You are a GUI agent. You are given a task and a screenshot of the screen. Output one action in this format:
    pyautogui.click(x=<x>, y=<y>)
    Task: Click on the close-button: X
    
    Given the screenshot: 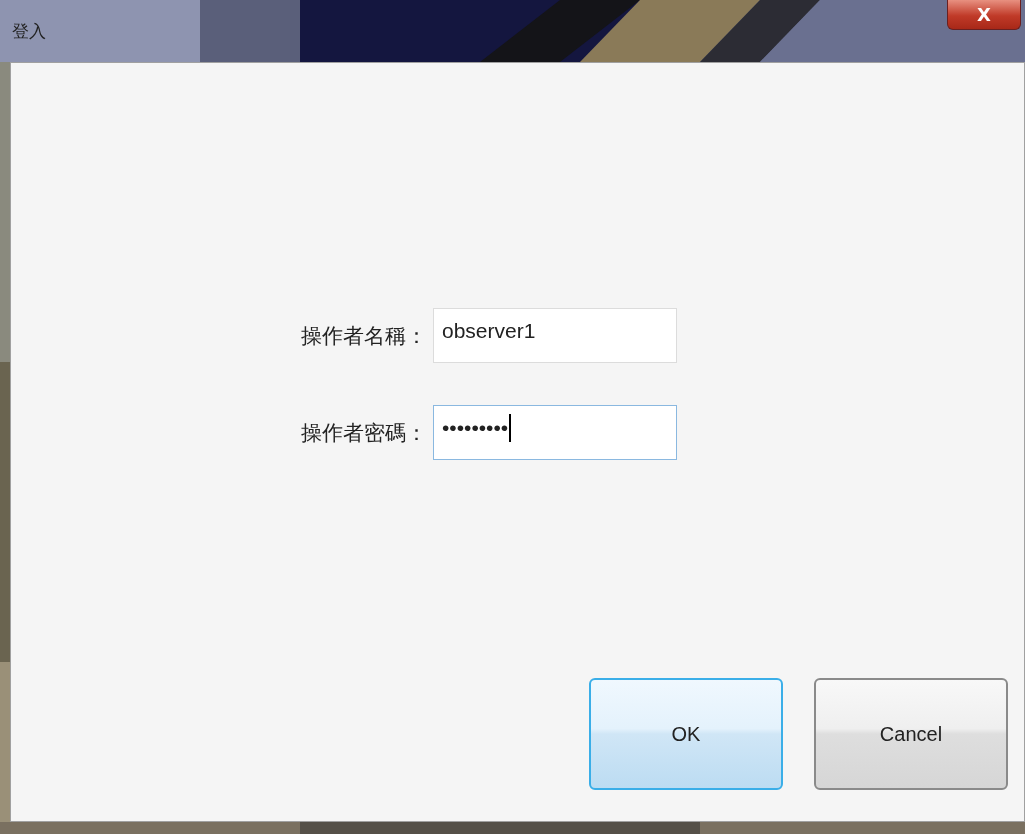 What is the action you would take?
    pyautogui.click(x=984, y=15)
    